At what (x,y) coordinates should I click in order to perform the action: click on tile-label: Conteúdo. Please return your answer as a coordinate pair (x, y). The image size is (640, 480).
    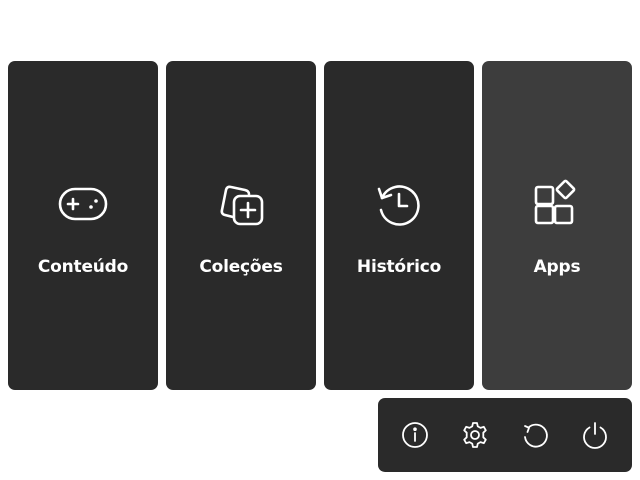
    Looking at the image, I should click on (83, 267).